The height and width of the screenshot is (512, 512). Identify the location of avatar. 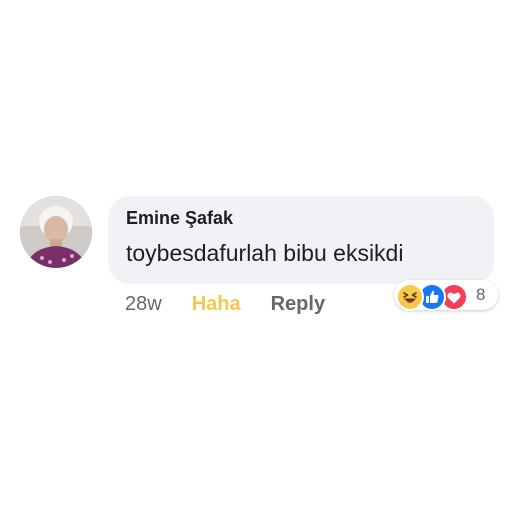
(56, 232).